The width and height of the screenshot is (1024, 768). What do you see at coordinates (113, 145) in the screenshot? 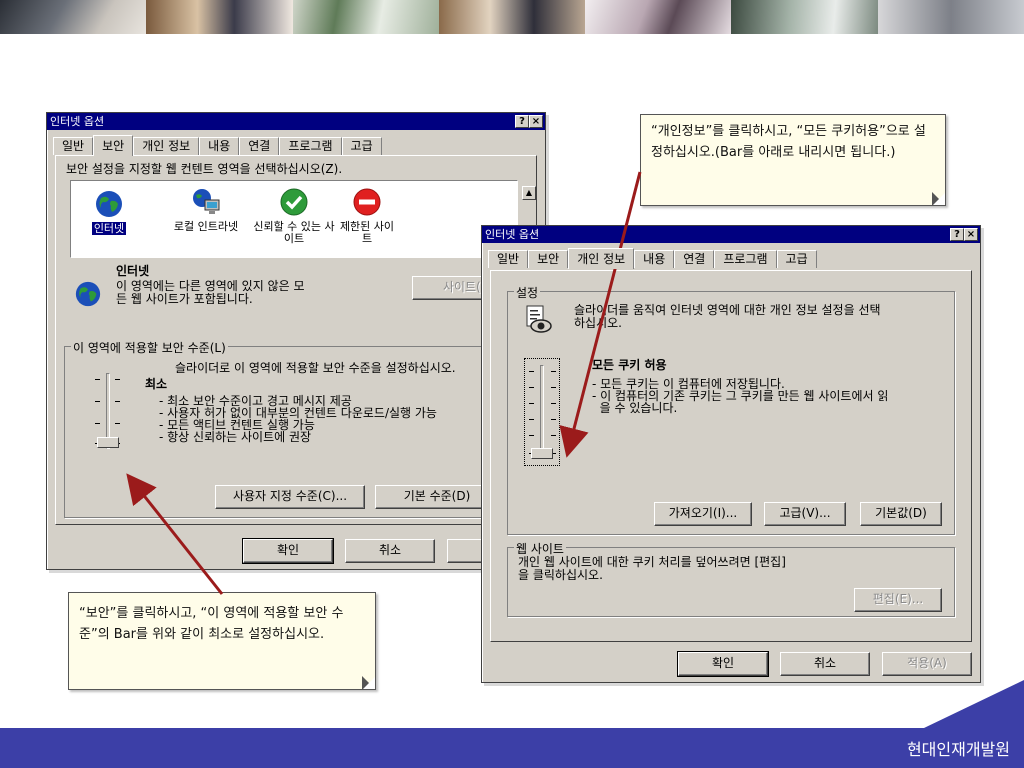
I see `tab-security: 보안` at bounding box center [113, 145].